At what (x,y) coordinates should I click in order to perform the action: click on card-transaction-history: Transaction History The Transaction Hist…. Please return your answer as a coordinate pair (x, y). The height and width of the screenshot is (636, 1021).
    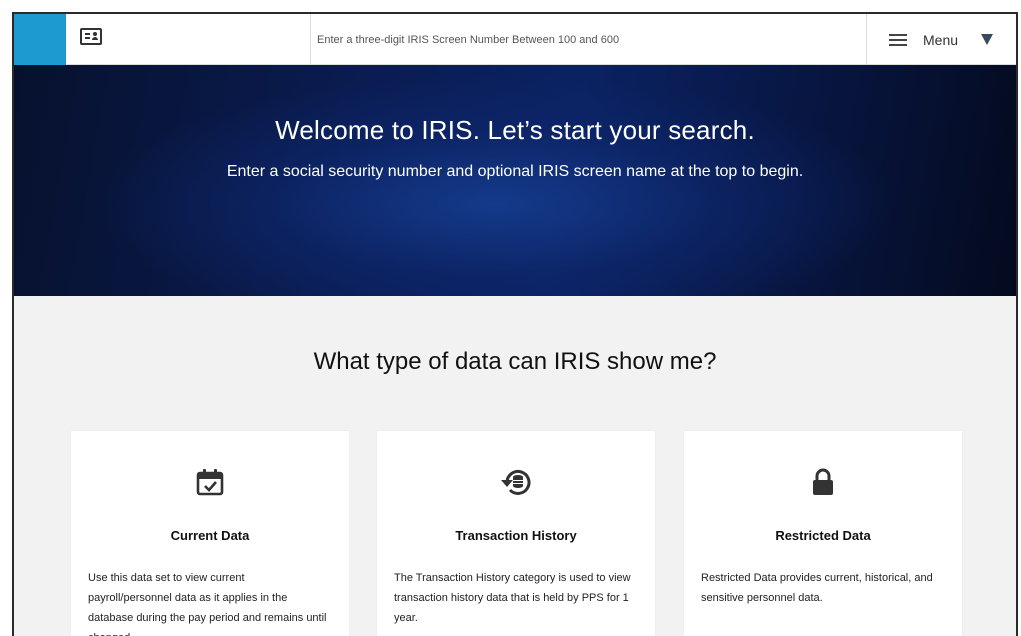
    Looking at the image, I should click on (516, 533).